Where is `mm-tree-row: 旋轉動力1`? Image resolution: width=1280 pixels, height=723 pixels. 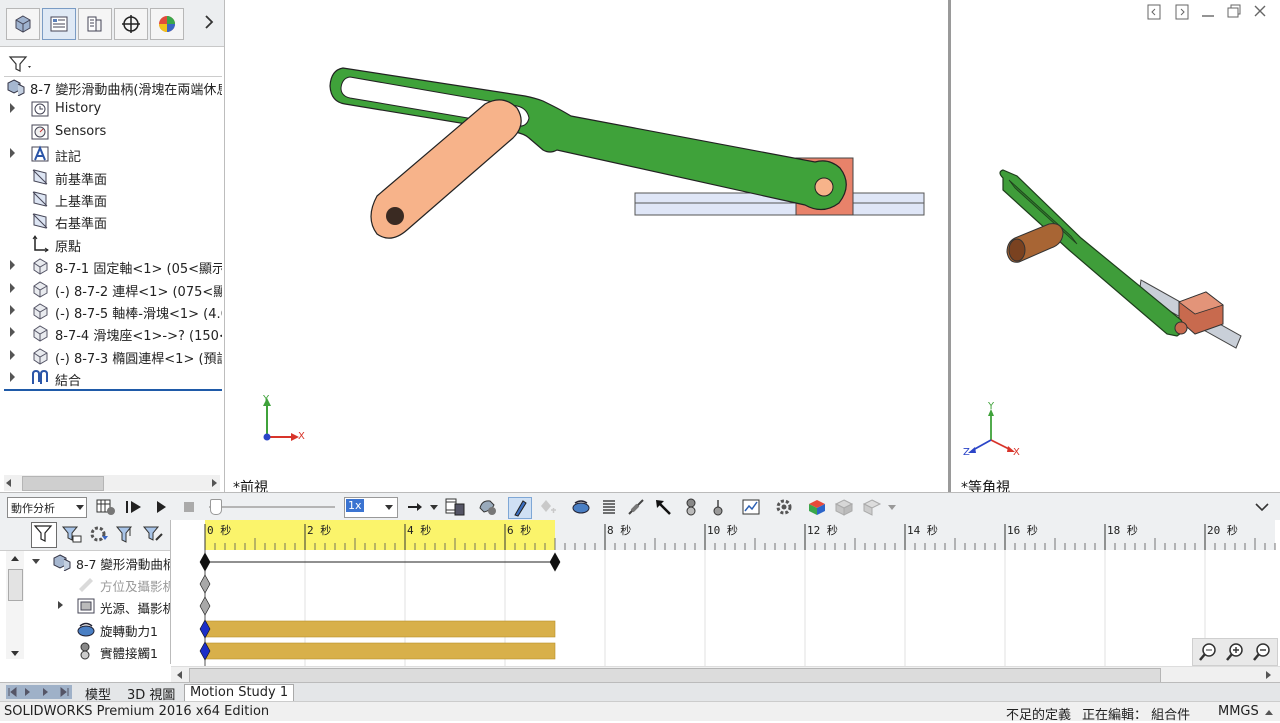 mm-tree-row: 旋轉動力1 is located at coordinates (98, 629).